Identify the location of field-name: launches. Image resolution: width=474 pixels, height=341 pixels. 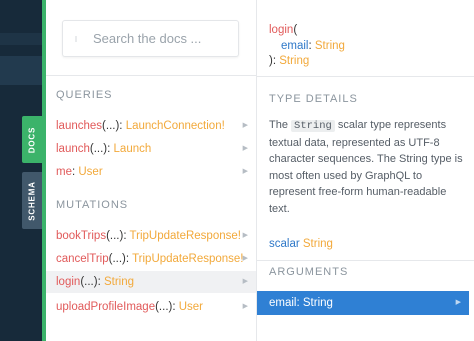
(79, 126).